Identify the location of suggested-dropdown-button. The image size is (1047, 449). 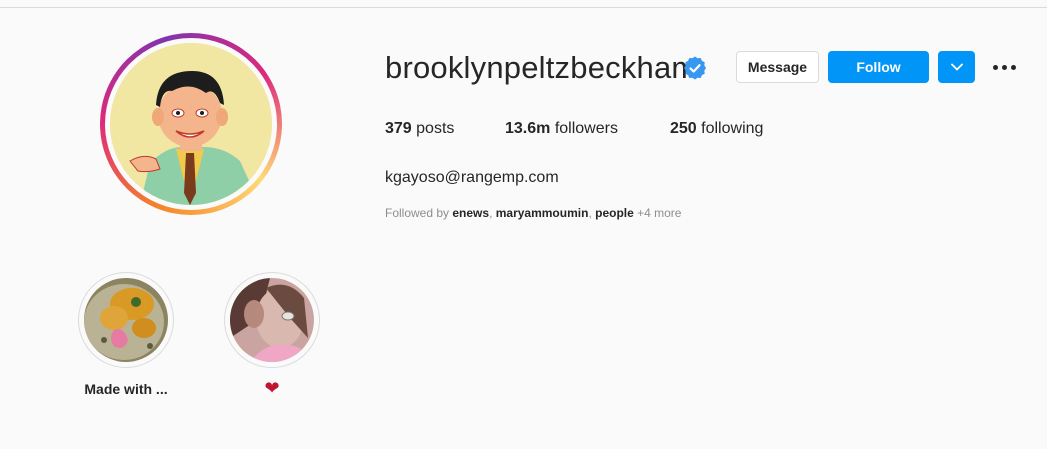
(956, 67).